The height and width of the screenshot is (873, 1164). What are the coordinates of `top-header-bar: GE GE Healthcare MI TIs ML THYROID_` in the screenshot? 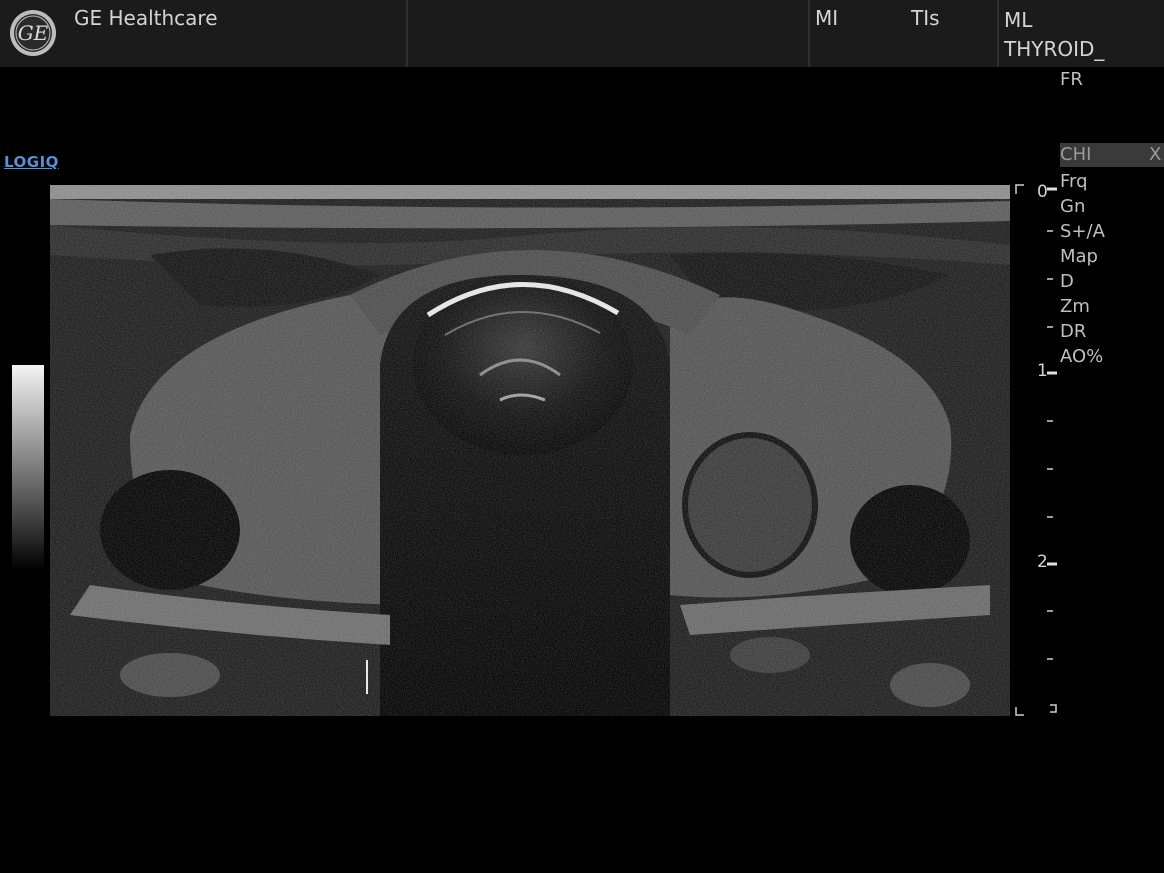 It's located at (582, 33).